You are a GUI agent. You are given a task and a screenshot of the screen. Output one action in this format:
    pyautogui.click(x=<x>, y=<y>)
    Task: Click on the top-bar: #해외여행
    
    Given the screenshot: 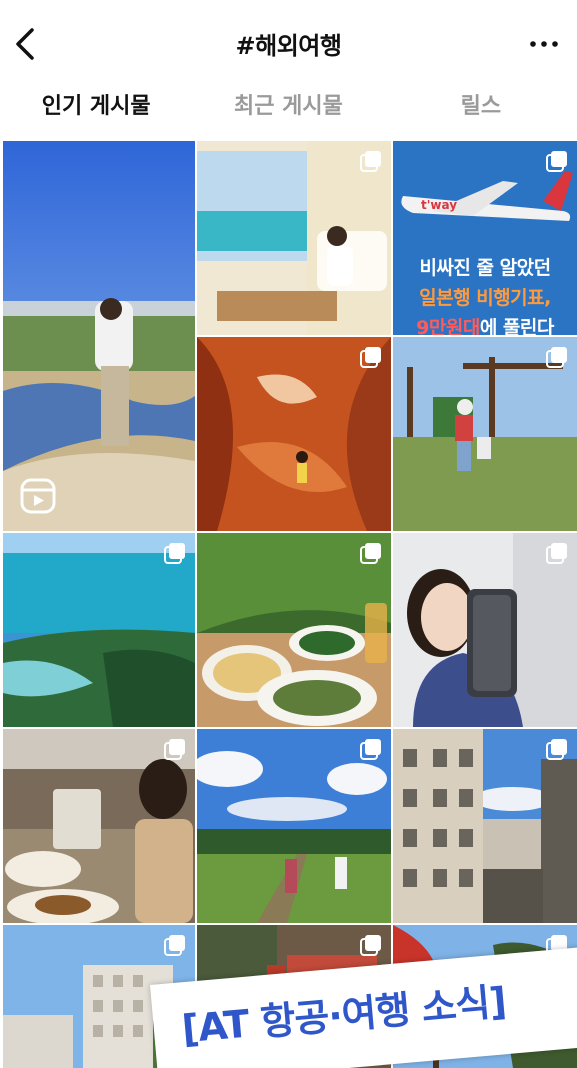 What is the action you would take?
    pyautogui.click(x=288, y=41)
    